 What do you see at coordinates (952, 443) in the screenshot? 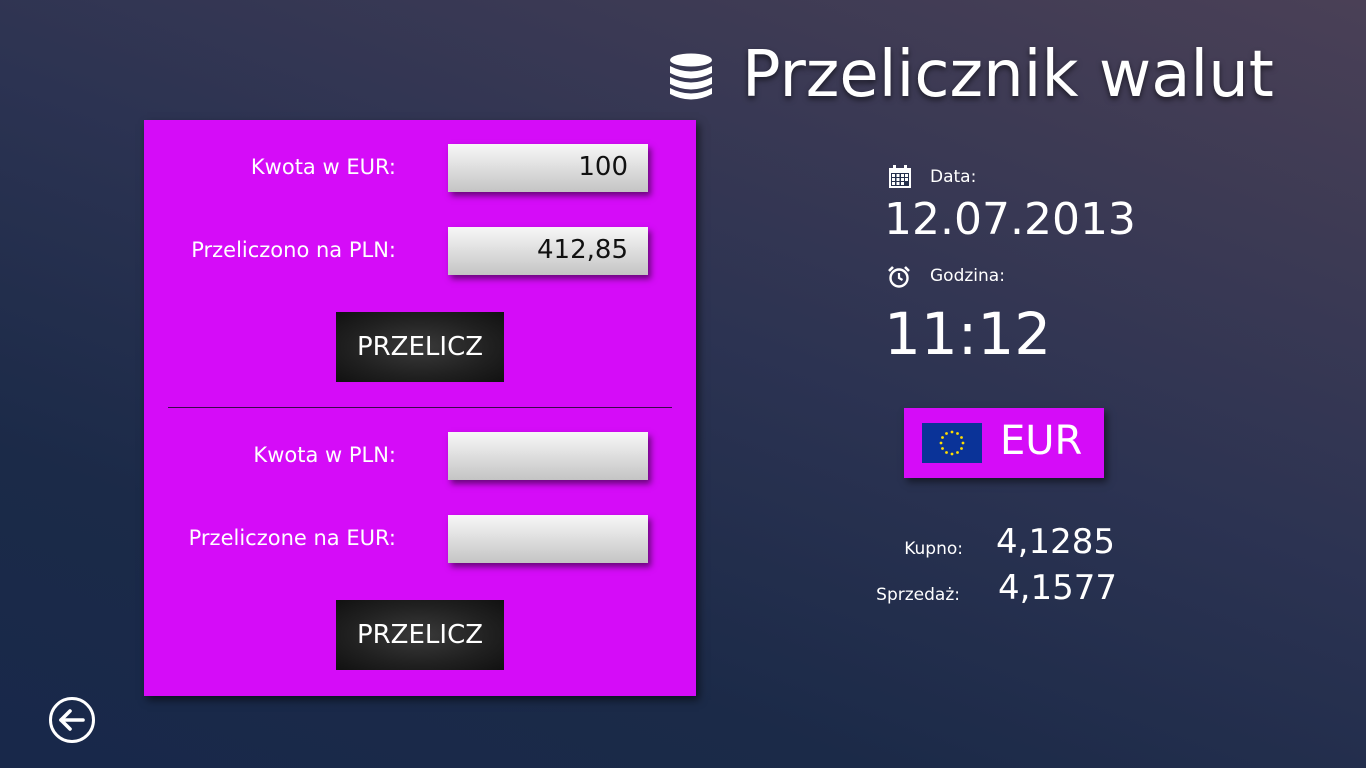
I see `eu-flag-icon` at bounding box center [952, 443].